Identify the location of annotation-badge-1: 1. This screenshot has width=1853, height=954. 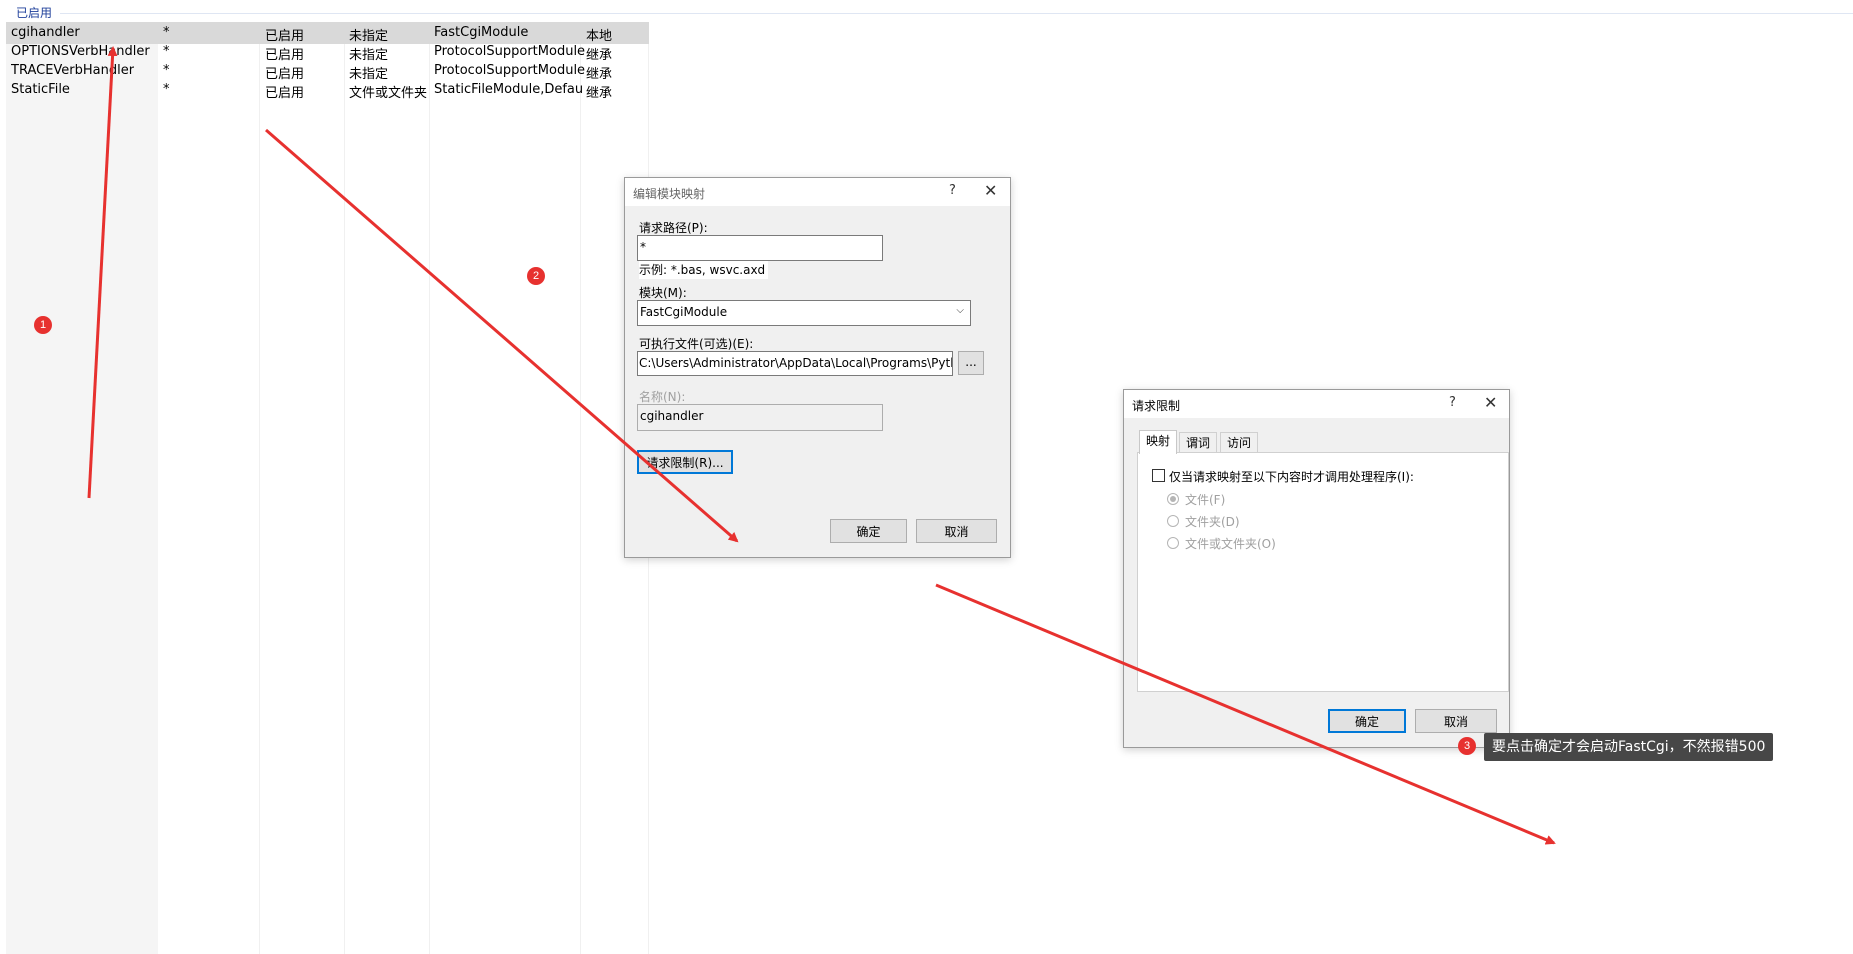
(43, 325).